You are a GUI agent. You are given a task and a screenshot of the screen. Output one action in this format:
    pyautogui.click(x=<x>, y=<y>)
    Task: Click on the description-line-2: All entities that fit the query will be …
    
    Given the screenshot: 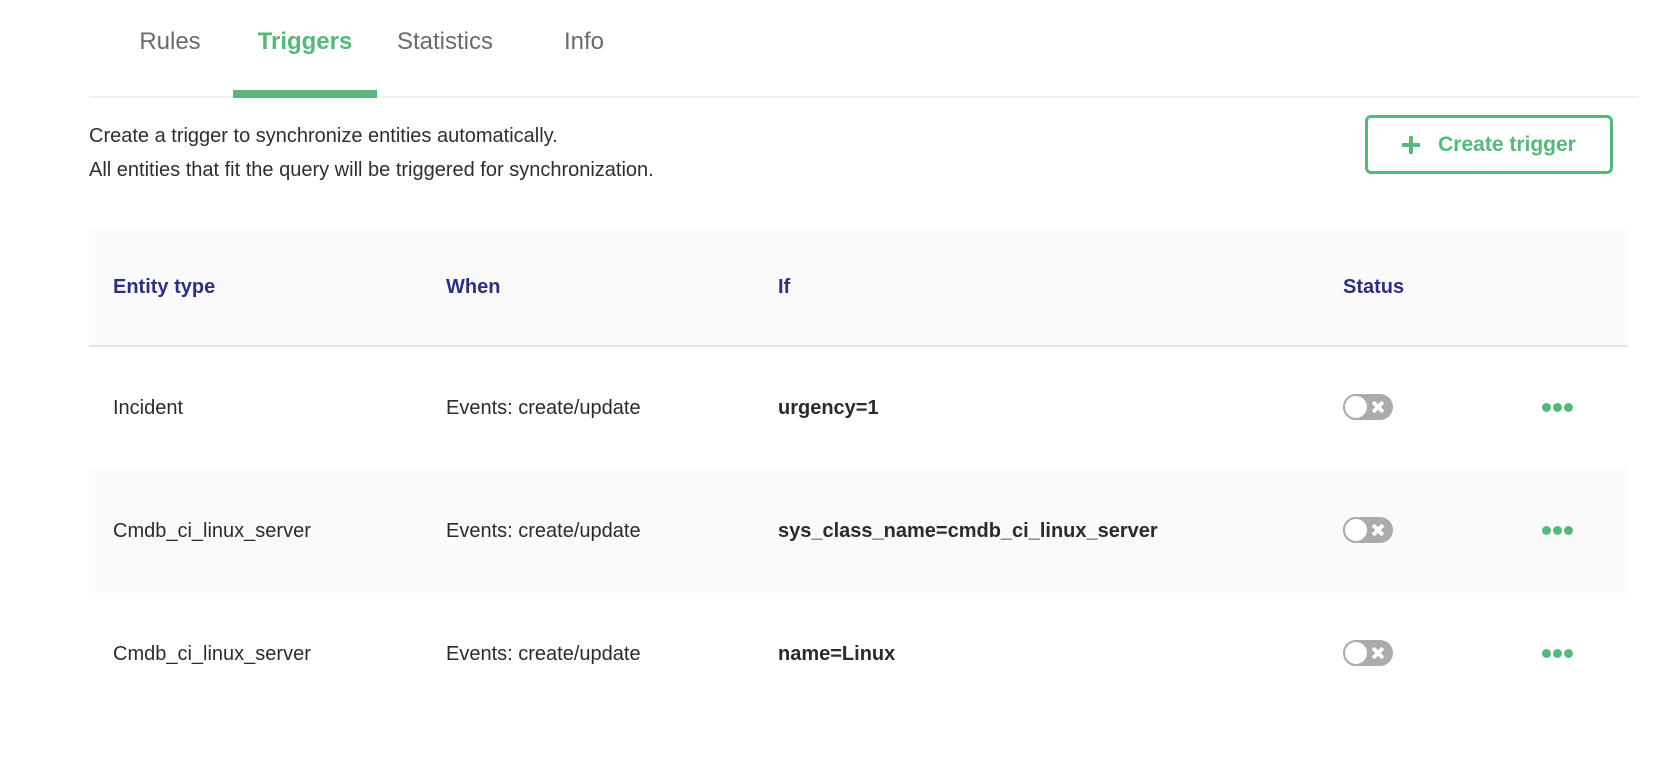 What is the action you would take?
    pyautogui.click(x=371, y=170)
    